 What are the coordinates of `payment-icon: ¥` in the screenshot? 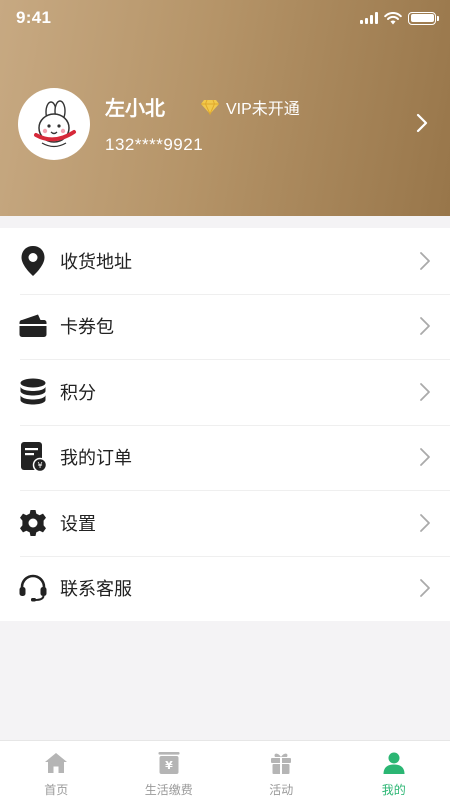 It's located at (169, 763).